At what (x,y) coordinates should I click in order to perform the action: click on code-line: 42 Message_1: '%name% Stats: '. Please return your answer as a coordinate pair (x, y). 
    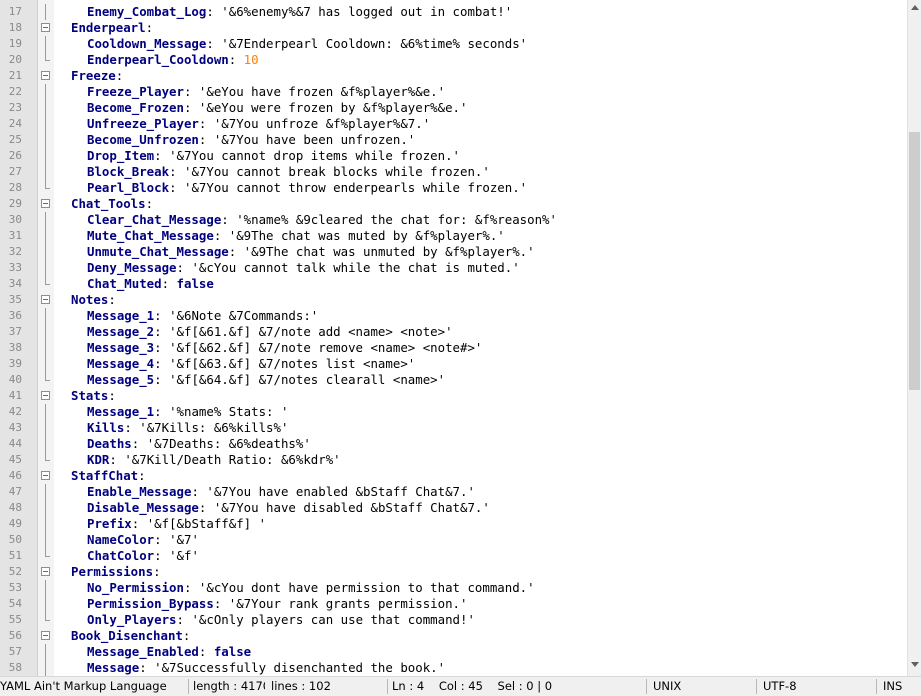
    Looking at the image, I should click on (453, 412).